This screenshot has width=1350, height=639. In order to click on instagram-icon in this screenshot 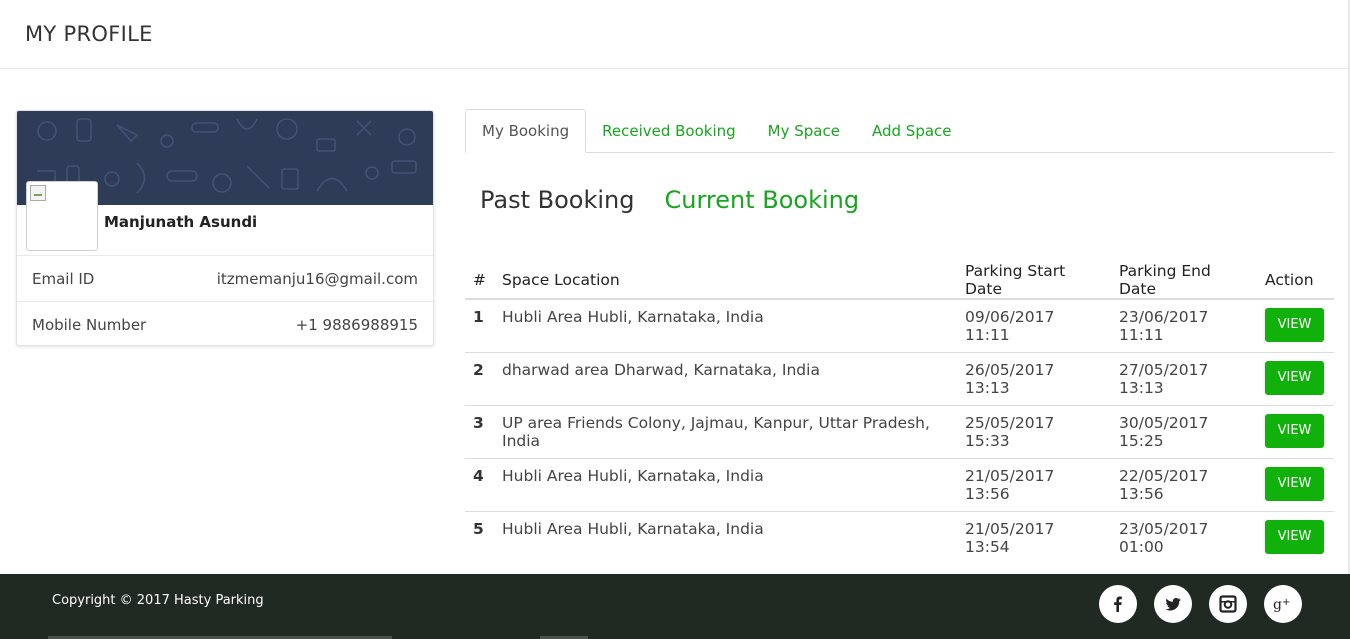, I will do `click(1228, 604)`.